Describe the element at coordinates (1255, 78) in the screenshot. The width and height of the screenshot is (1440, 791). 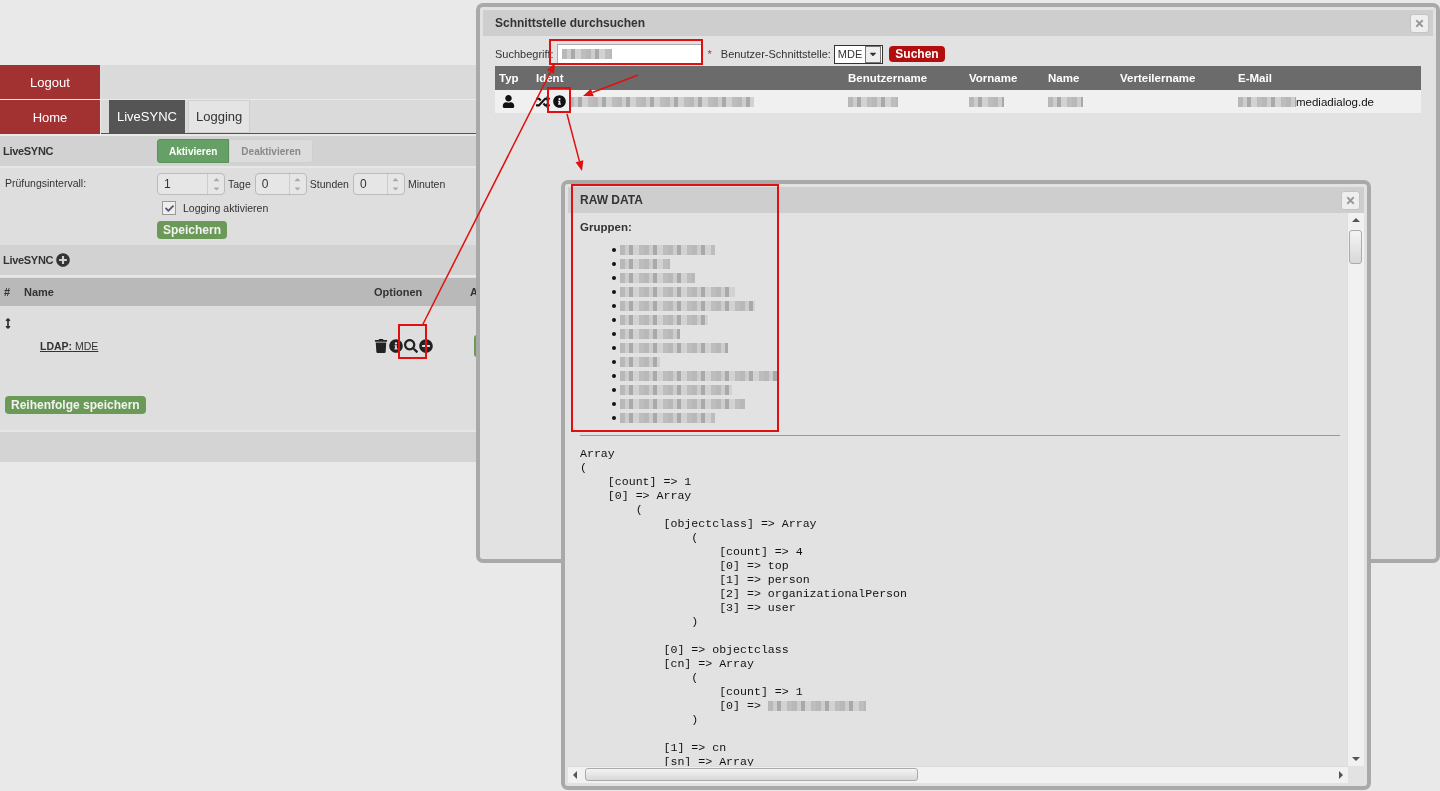
I see `column-header: E-Mail` at that location.